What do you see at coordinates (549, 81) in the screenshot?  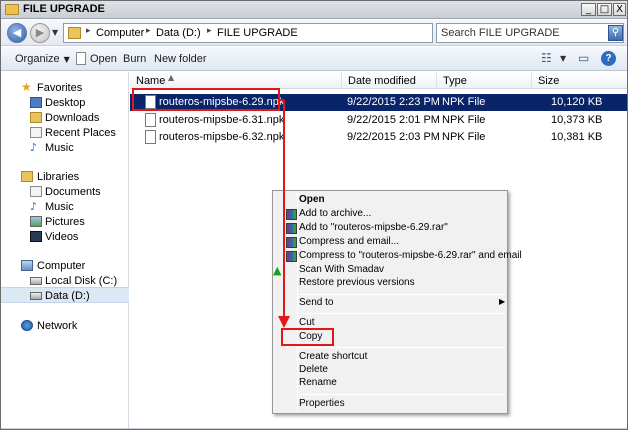 I see `column-label: Size` at bounding box center [549, 81].